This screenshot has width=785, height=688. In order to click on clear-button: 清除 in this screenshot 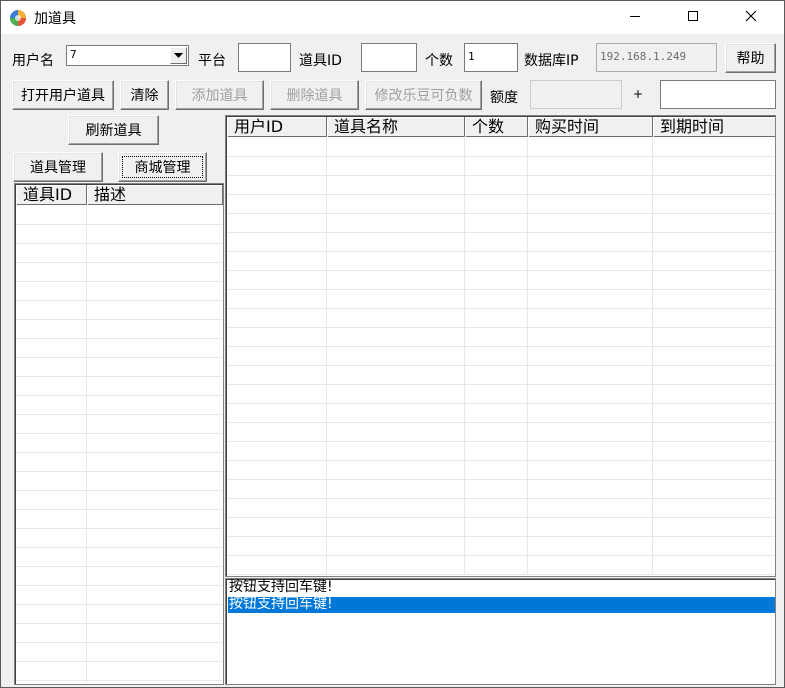, I will do `click(144, 95)`.